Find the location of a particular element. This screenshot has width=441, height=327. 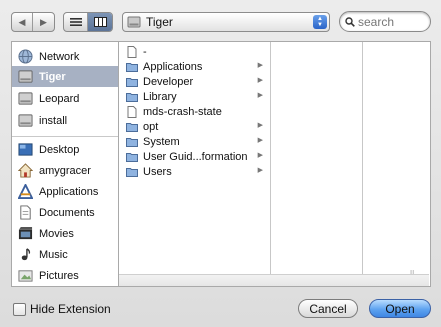

search-input is located at coordinates (393, 21).